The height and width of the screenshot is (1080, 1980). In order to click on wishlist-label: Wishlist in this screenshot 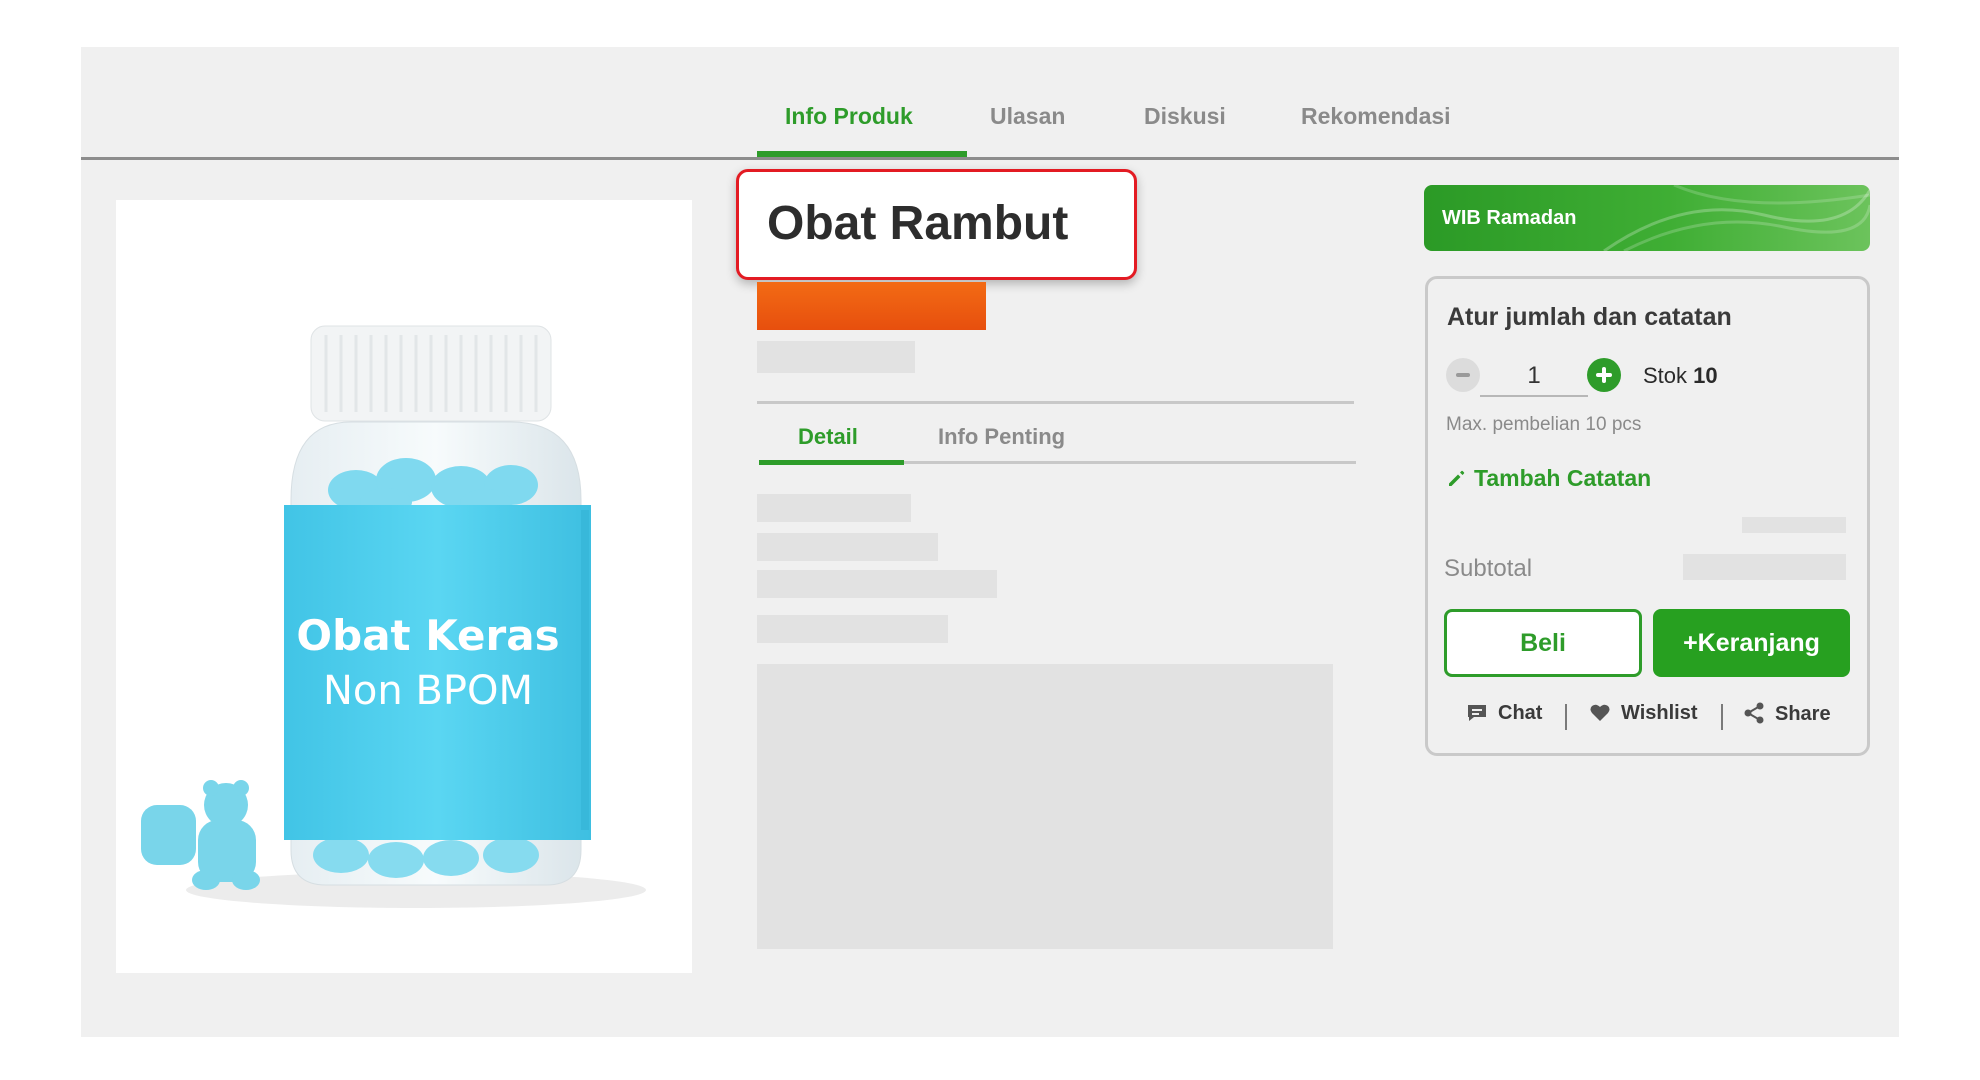, I will do `click(1659, 713)`.